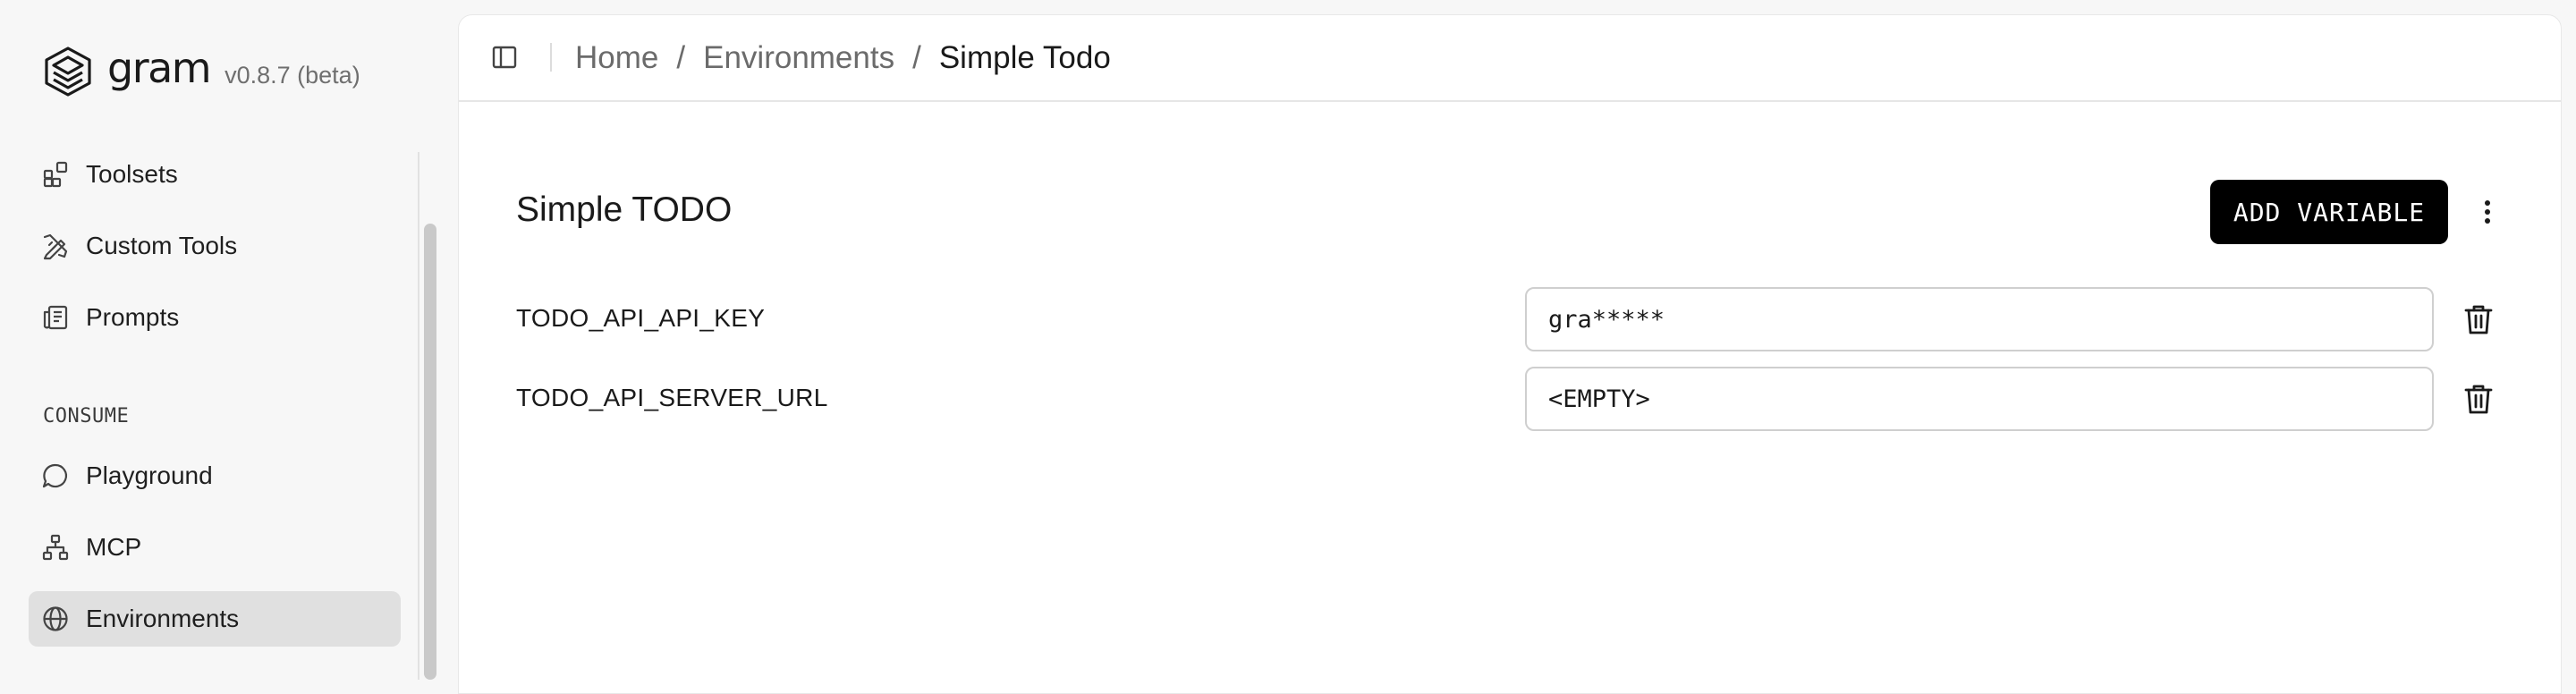  What do you see at coordinates (616, 58) in the screenshot?
I see `breadcrumb-home: Home` at bounding box center [616, 58].